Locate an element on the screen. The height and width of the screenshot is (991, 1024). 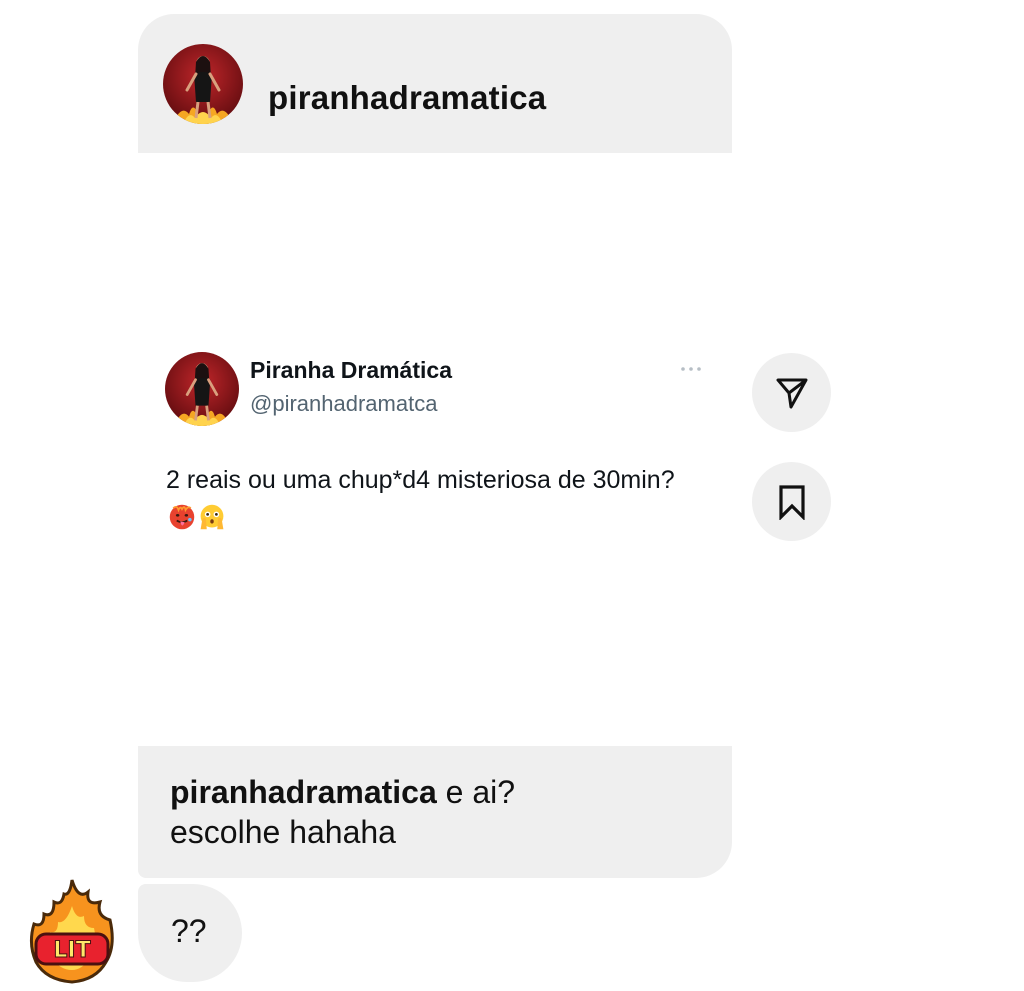
reply-message: ?? is located at coordinates (190, 933).